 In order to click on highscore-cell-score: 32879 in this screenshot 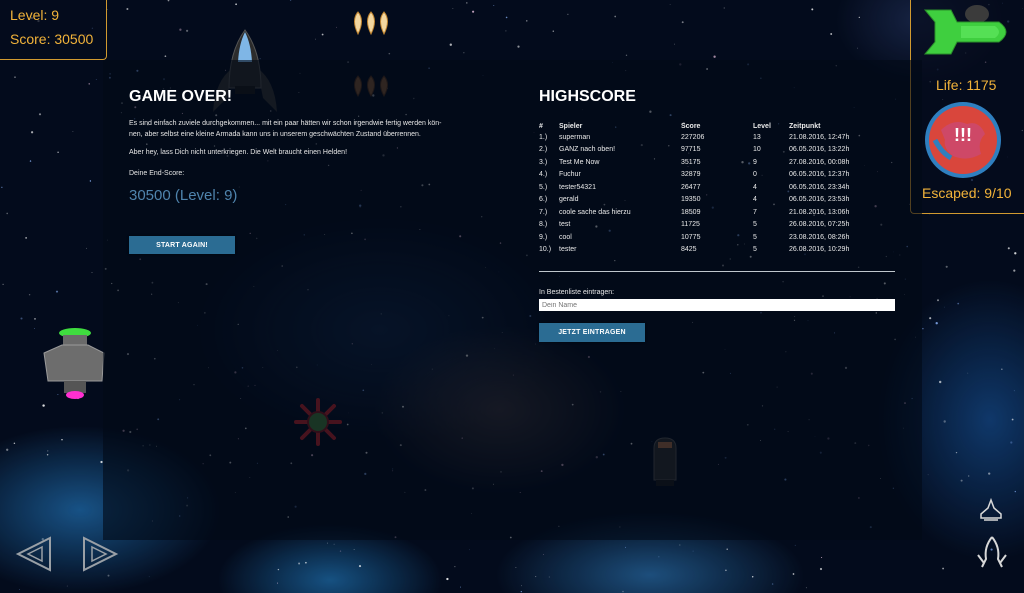, I will do `click(691, 175)`.